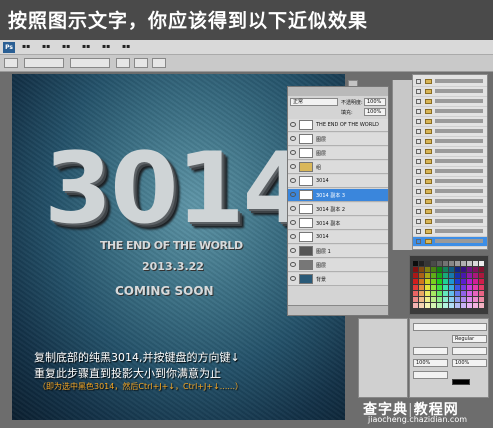  Describe the element at coordinates (469, 363) in the screenshot. I see `horizontal-scale-field: 100%` at that location.